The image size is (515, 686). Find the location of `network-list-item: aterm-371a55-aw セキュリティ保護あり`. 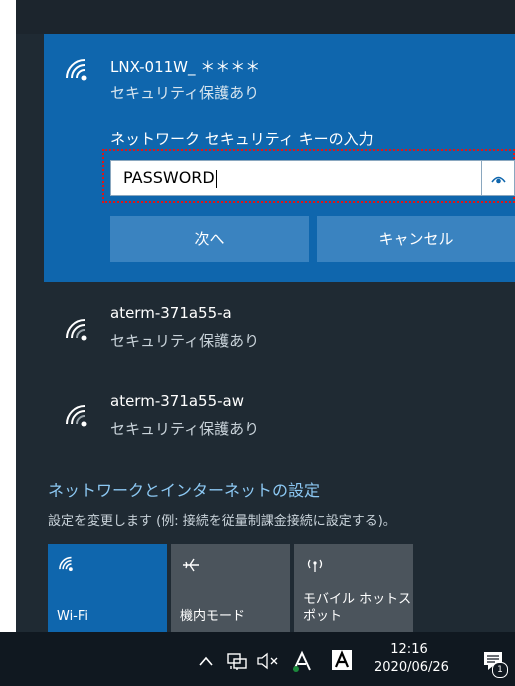

network-list-item: aterm-371a55-aw セキュリティ保護あり is located at coordinates (279, 418).